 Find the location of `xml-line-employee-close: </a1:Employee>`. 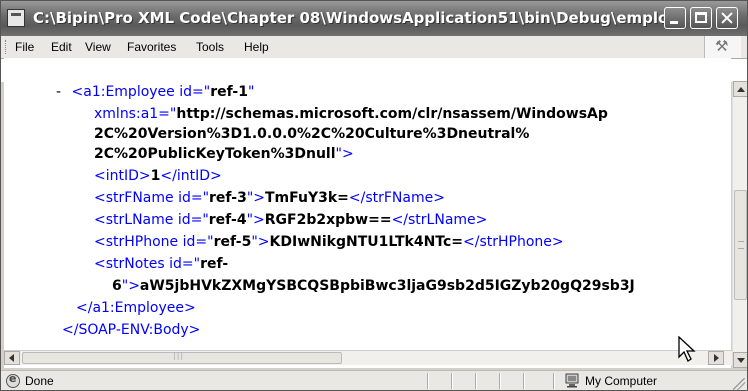

xml-line-employee-close: </a1:Employee> is located at coordinates (136, 308).